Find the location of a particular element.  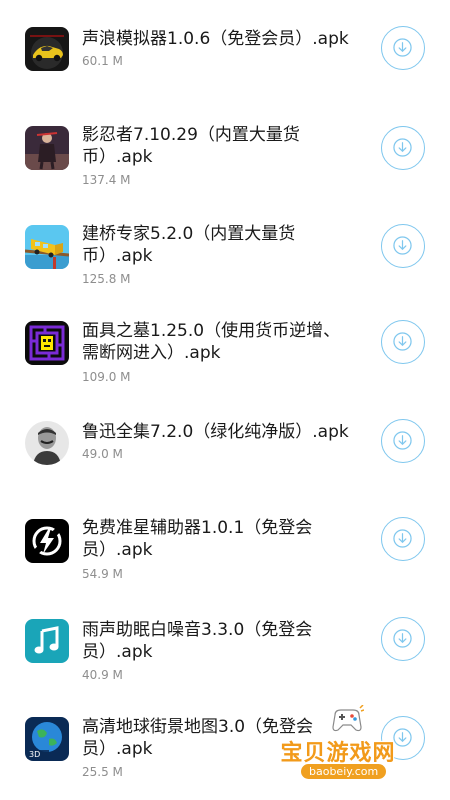

app-title: 声浪模拟器1.0.6（免登会员）.apk is located at coordinates (215, 39).